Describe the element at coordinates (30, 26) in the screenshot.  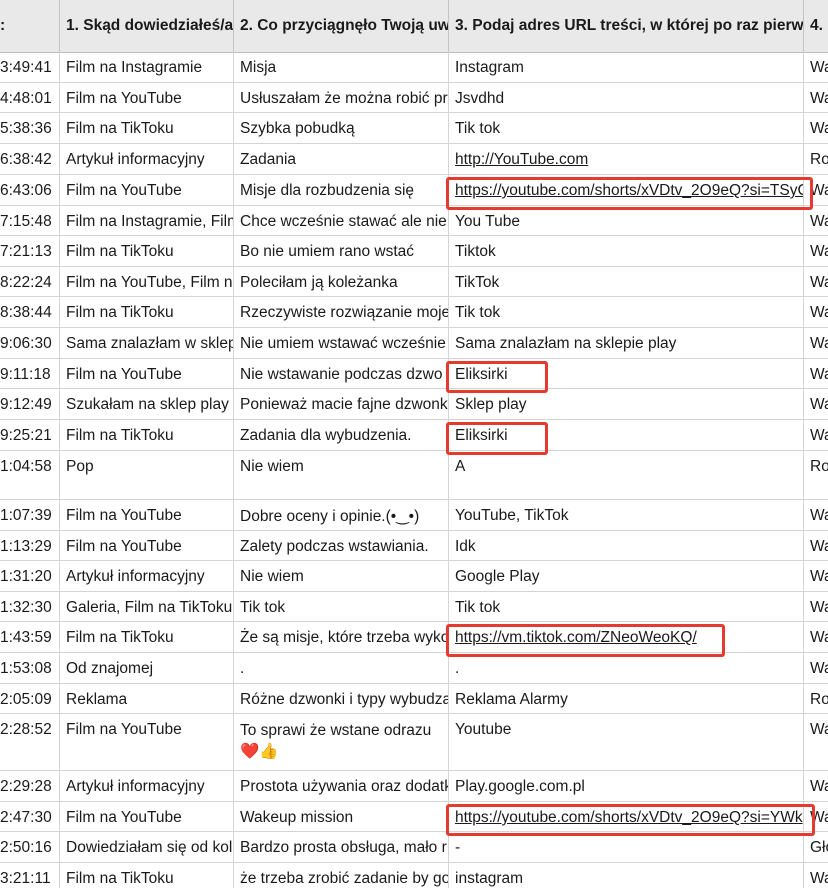
I see `header-timestamp: :` at that location.